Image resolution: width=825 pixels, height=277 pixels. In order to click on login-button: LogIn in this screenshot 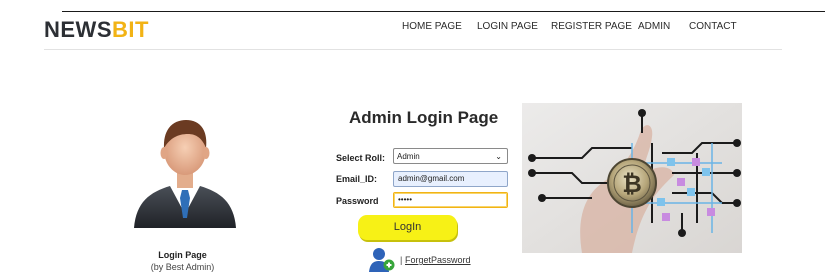, I will do `click(407, 227)`.